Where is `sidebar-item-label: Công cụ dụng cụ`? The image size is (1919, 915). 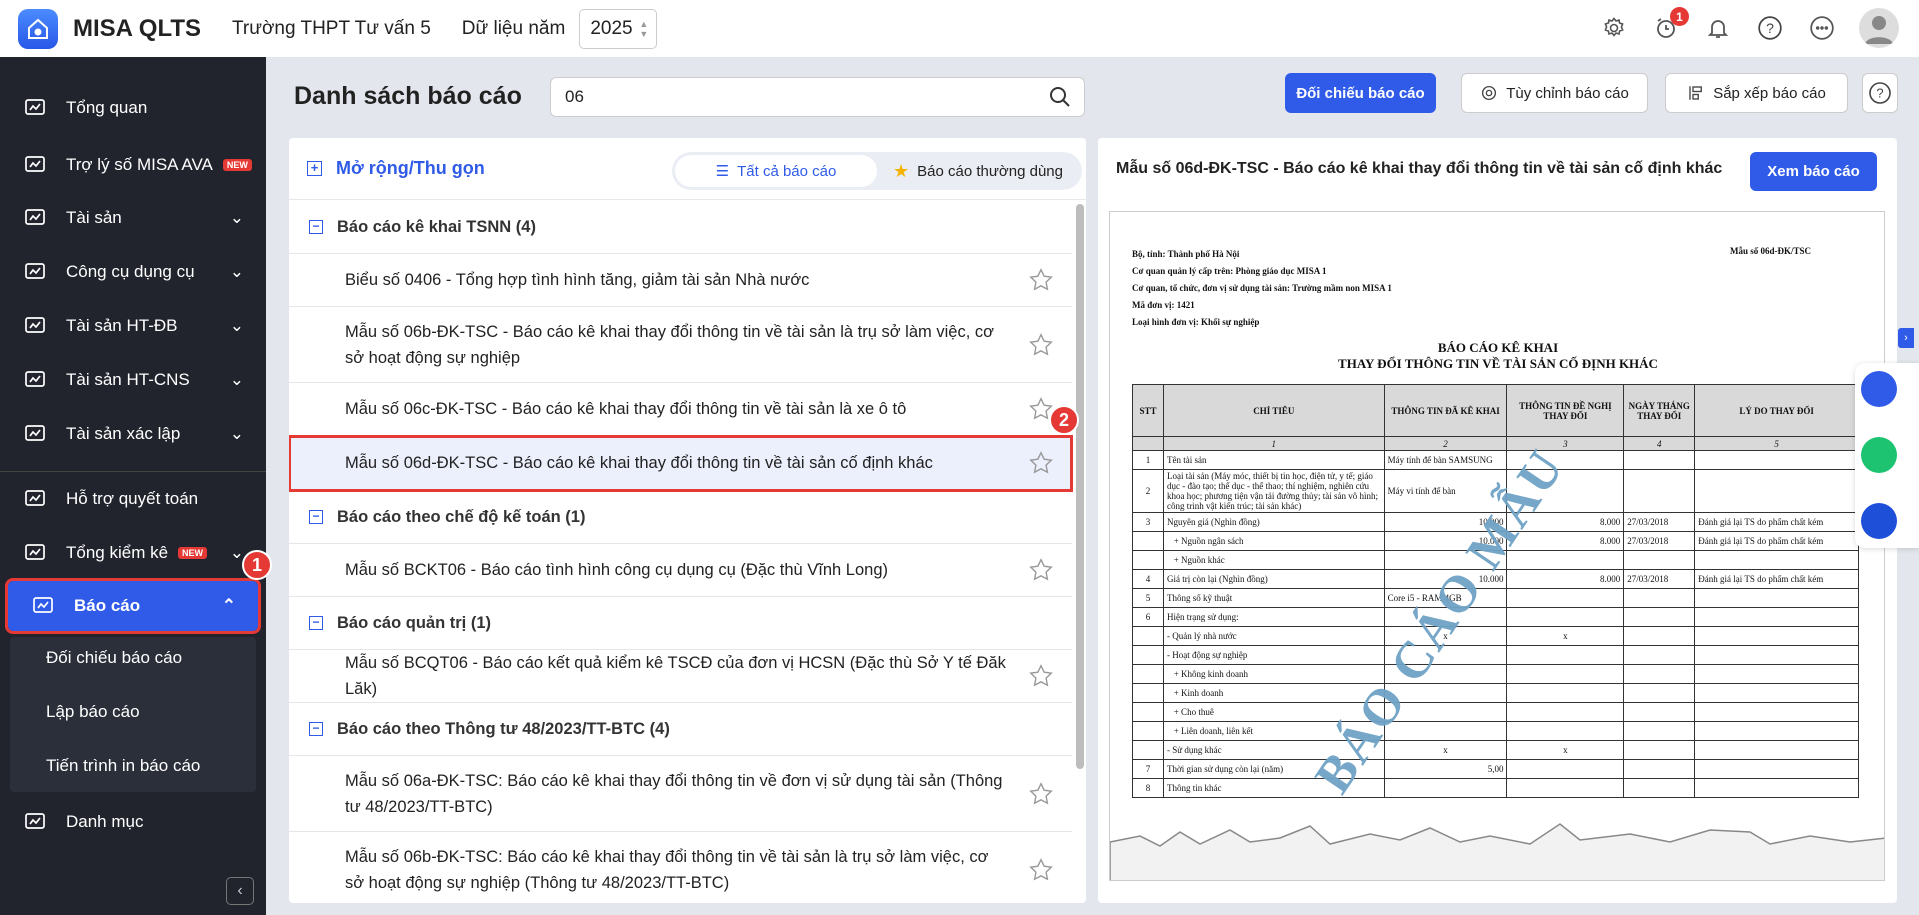 sidebar-item-label: Công cụ dụng cụ is located at coordinates (130, 271).